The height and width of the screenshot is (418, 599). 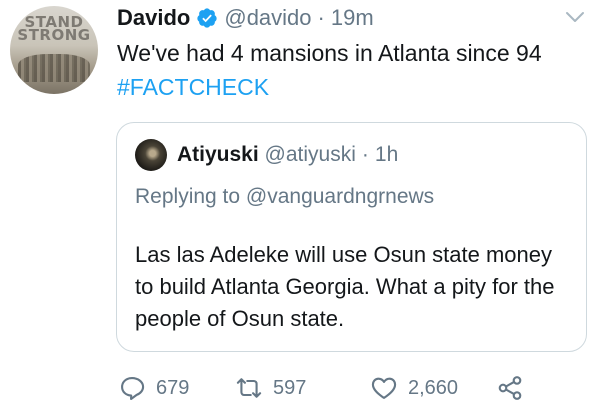 What do you see at coordinates (285, 196) in the screenshot?
I see `replying-to: Replying to @vanguardngrnews` at bounding box center [285, 196].